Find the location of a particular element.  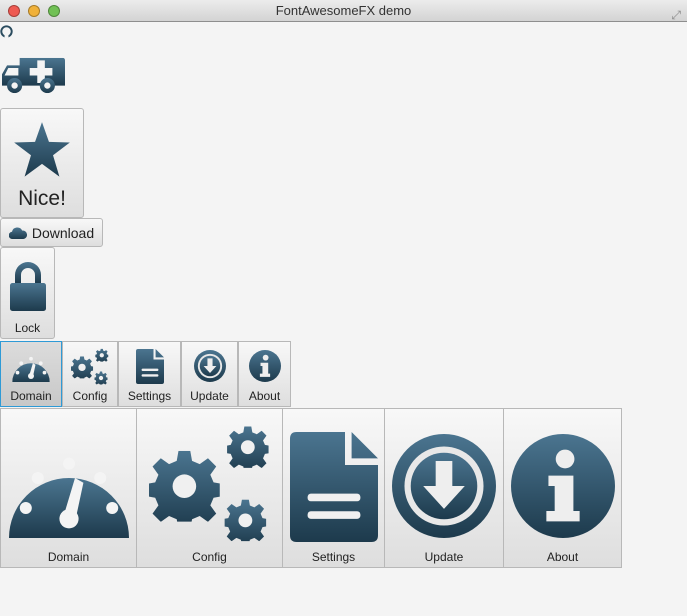

nice-label: Nice! is located at coordinates (42, 198).